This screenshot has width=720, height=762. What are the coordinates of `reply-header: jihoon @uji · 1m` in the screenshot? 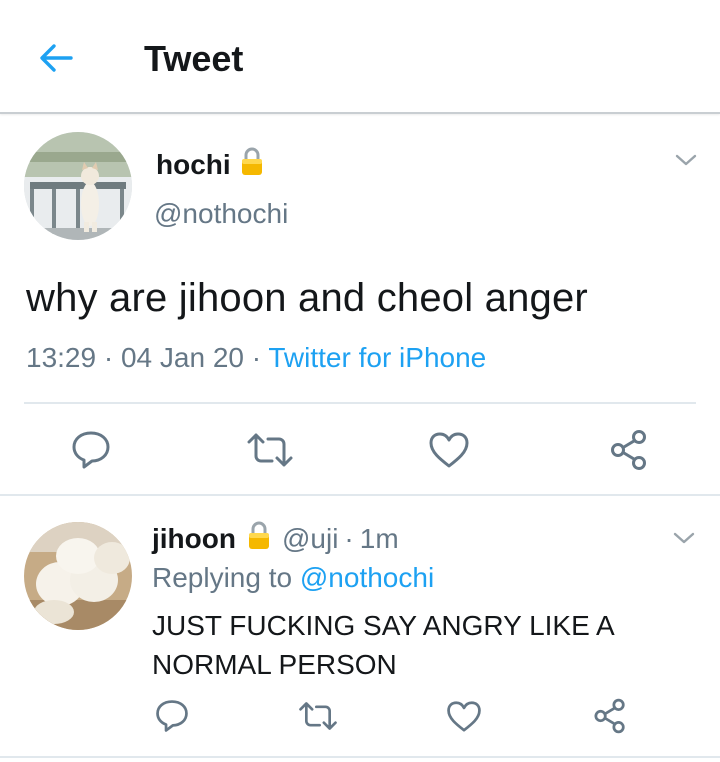 It's located at (275, 538).